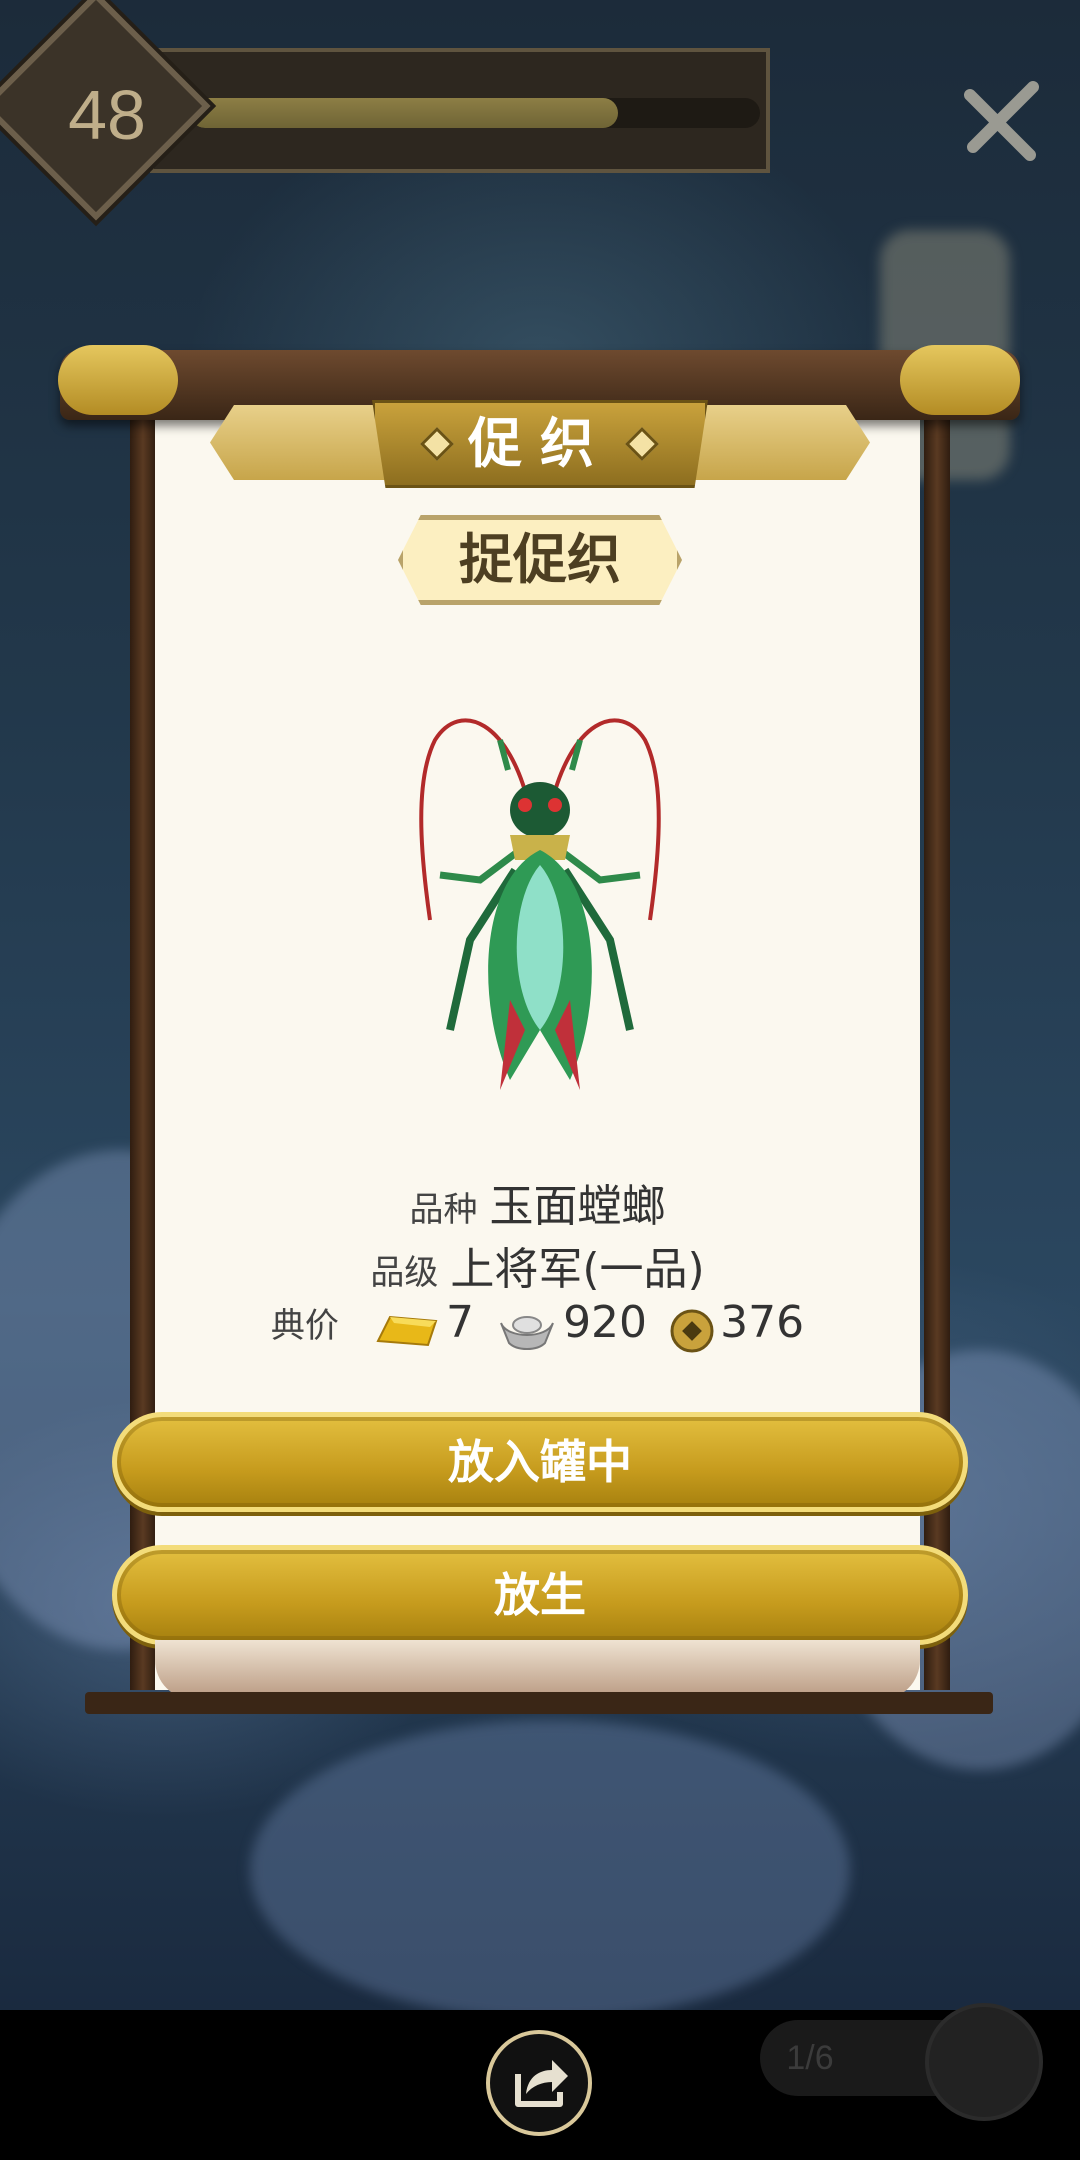 The image size is (1080, 2160). Describe the element at coordinates (404, 113) in the screenshot. I see `level-progress-fill` at that location.